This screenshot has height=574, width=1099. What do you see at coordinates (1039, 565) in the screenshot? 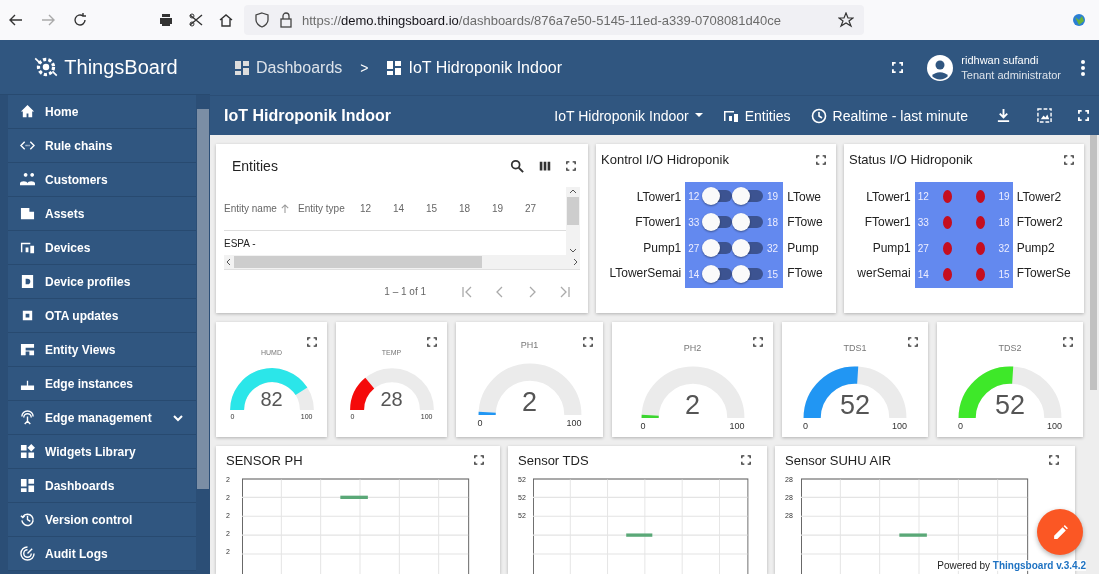
I see `version-link: Thingsboard v.3.4.2` at bounding box center [1039, 565].